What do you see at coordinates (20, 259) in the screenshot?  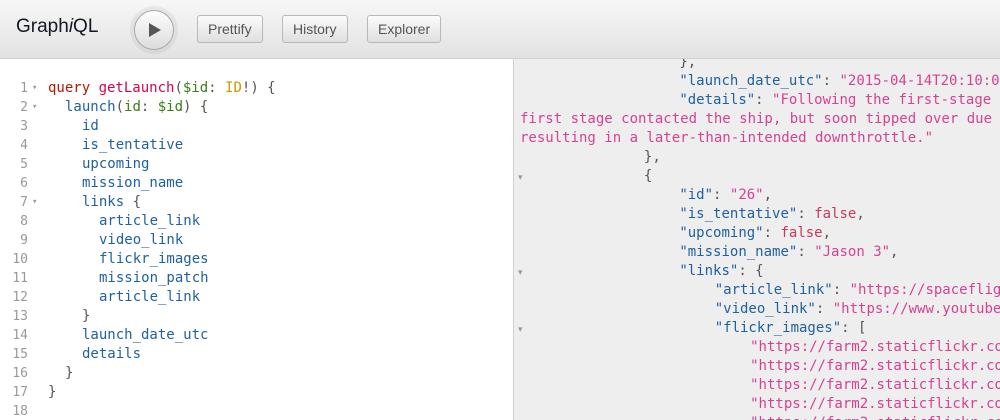 I see `line-number: 10` at bounding box center [20, 259].